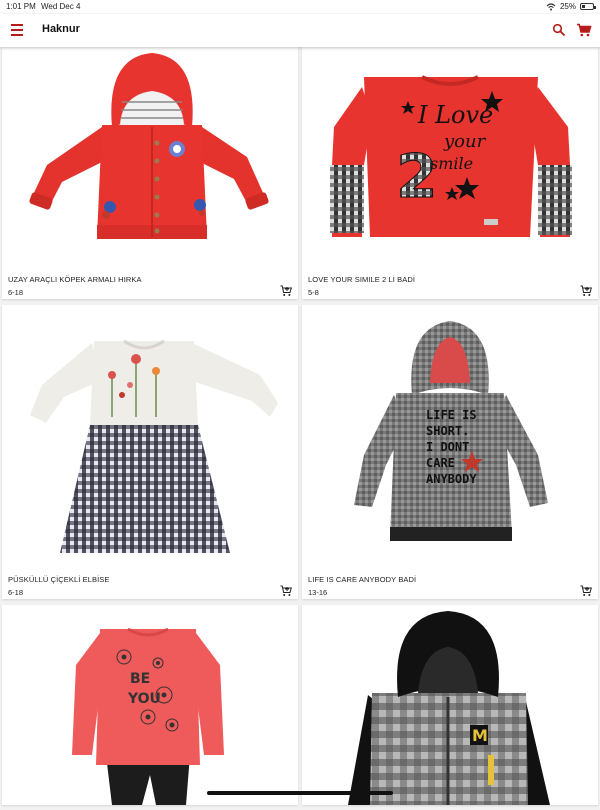  What do you see at coordinates (61, 29) in the screenshot?
I see `app-title: Haknur` at bounding box center [61, 29].